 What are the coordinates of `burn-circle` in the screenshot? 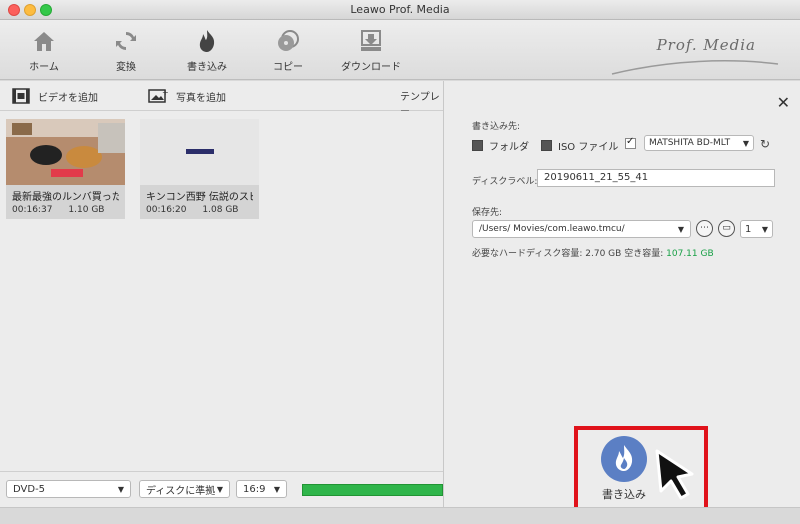 It's located at (624, 459).